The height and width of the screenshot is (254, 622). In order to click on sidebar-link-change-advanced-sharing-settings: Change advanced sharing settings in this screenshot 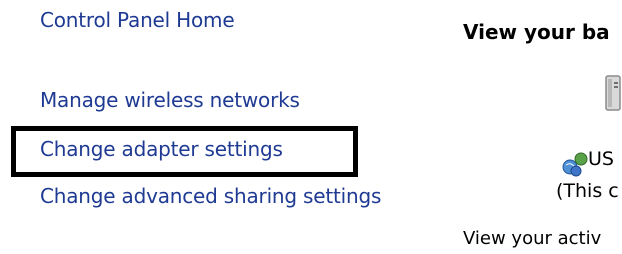, I will do `click(210, 196)`.